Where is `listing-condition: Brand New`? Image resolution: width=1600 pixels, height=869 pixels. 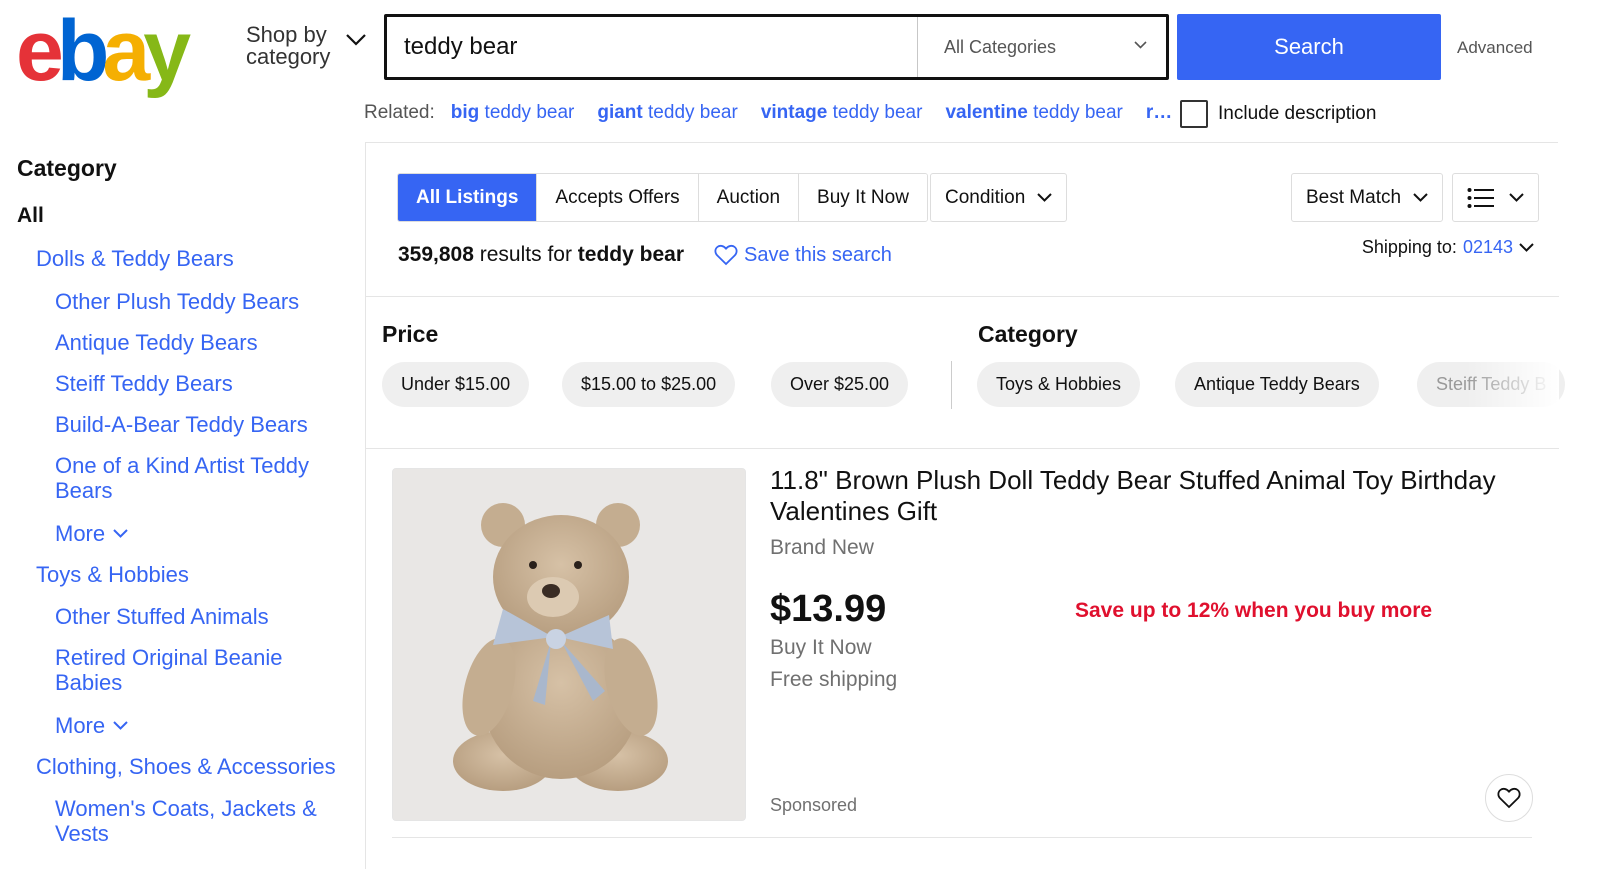
listing-condition: Brand New is located at coordinates (822, 547).